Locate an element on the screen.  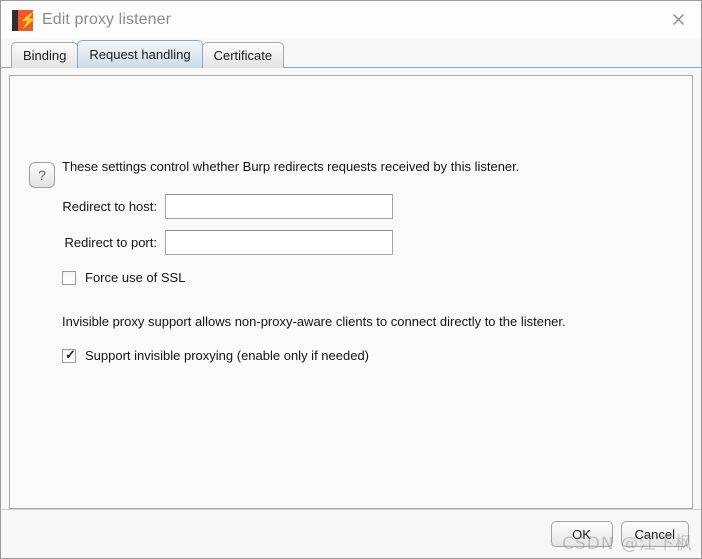
redirect-port-row: Redirect to port: is located at coordinates (227, 242).